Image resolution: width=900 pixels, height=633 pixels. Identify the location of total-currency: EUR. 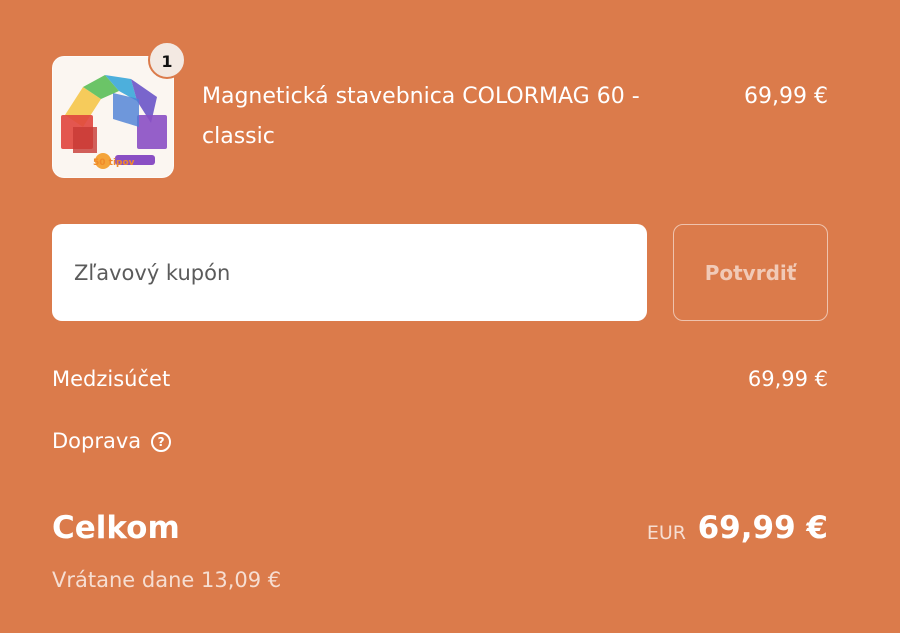
(666, 533).